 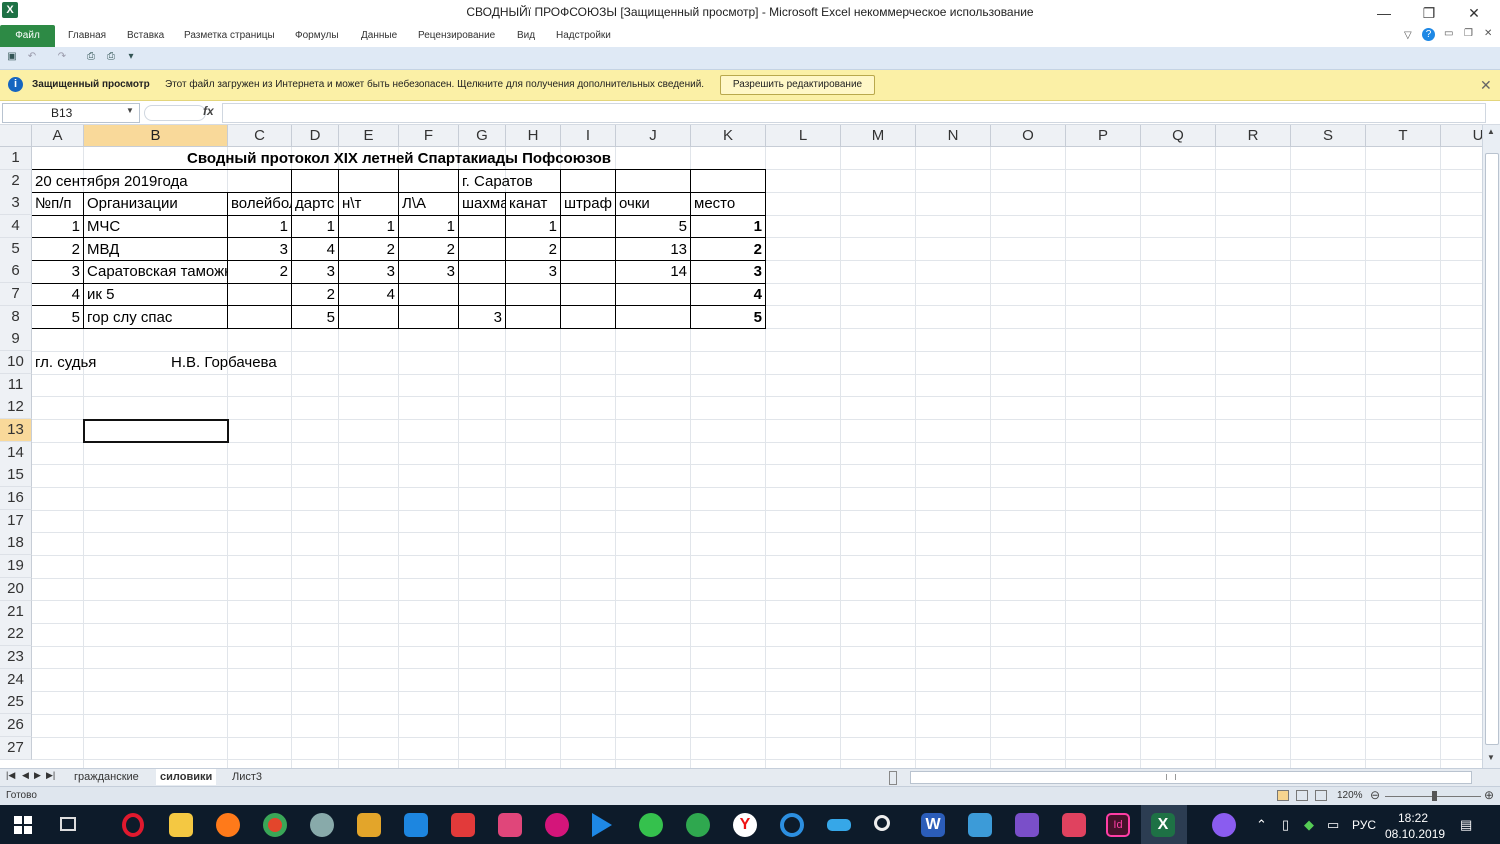 What do you see at coordinates (208, 111) in the screenshot?
I see `insert-function-icon: fx` at bounding box center [208, 111].